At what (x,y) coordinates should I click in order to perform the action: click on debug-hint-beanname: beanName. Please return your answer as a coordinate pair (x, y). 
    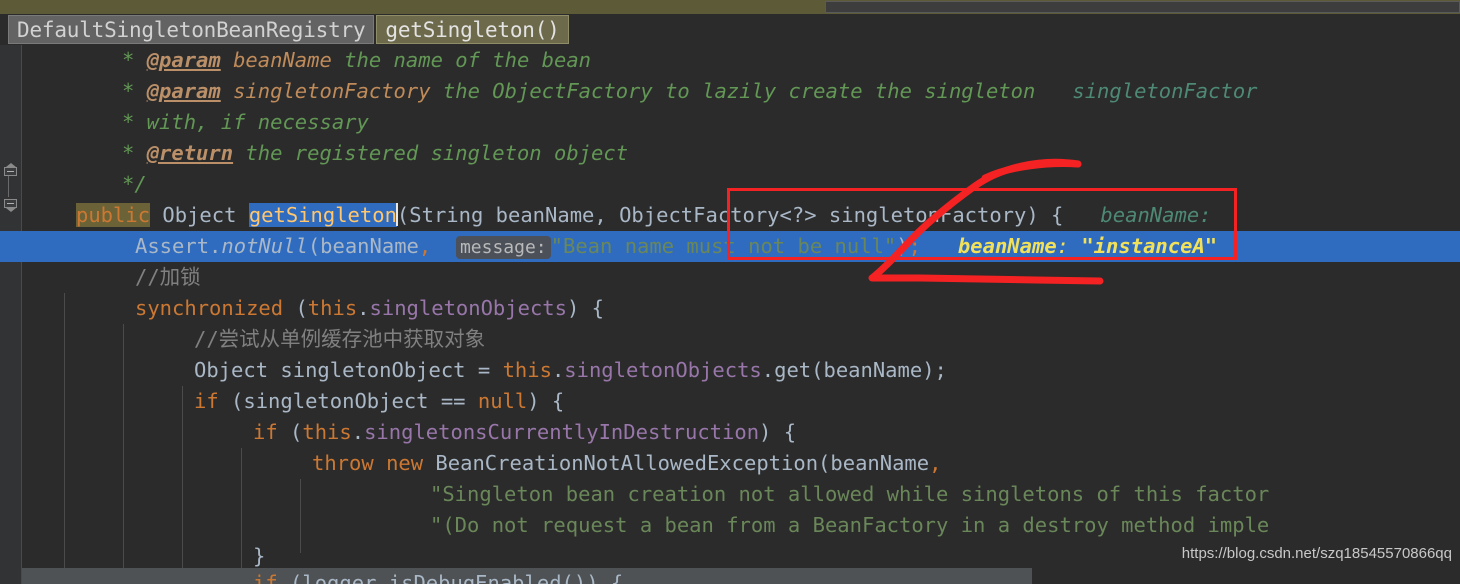
    Looking at the image, I should click on (988, 246).